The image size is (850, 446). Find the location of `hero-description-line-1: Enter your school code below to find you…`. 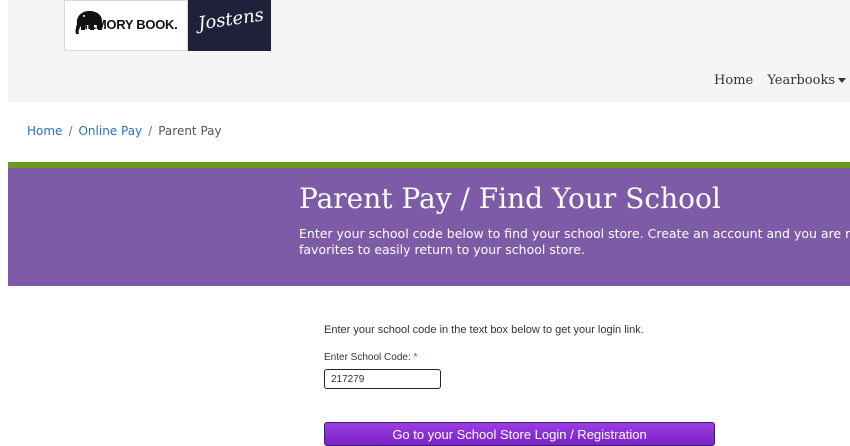

hero-description-line-1: Enter your school code below to find you… is located at coordinates (574, 233).